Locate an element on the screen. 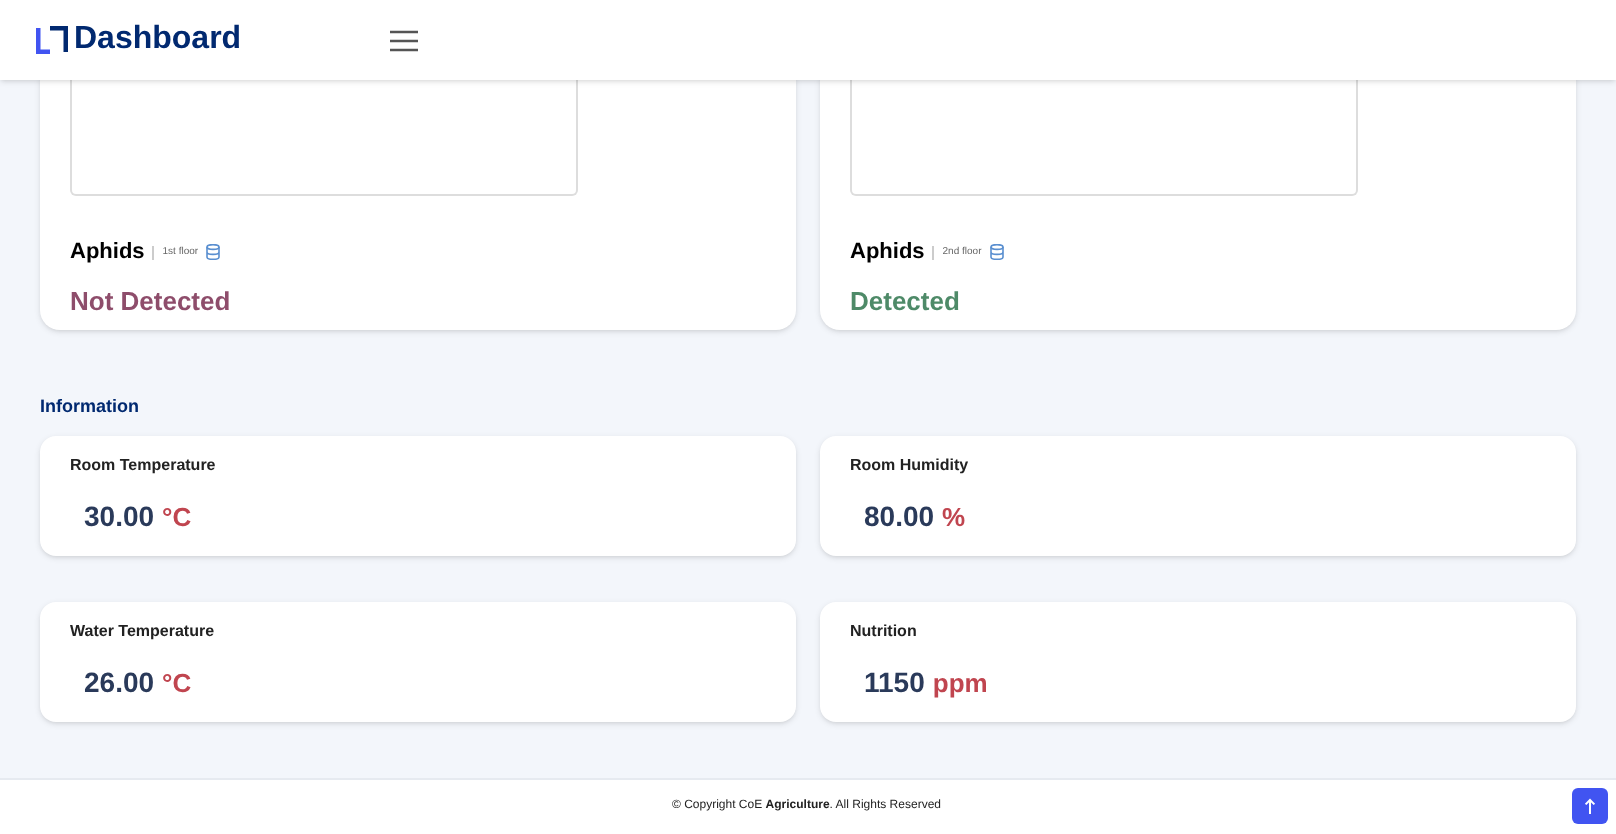  metric-label: Room Humidity is located at coordinates (910, 465).